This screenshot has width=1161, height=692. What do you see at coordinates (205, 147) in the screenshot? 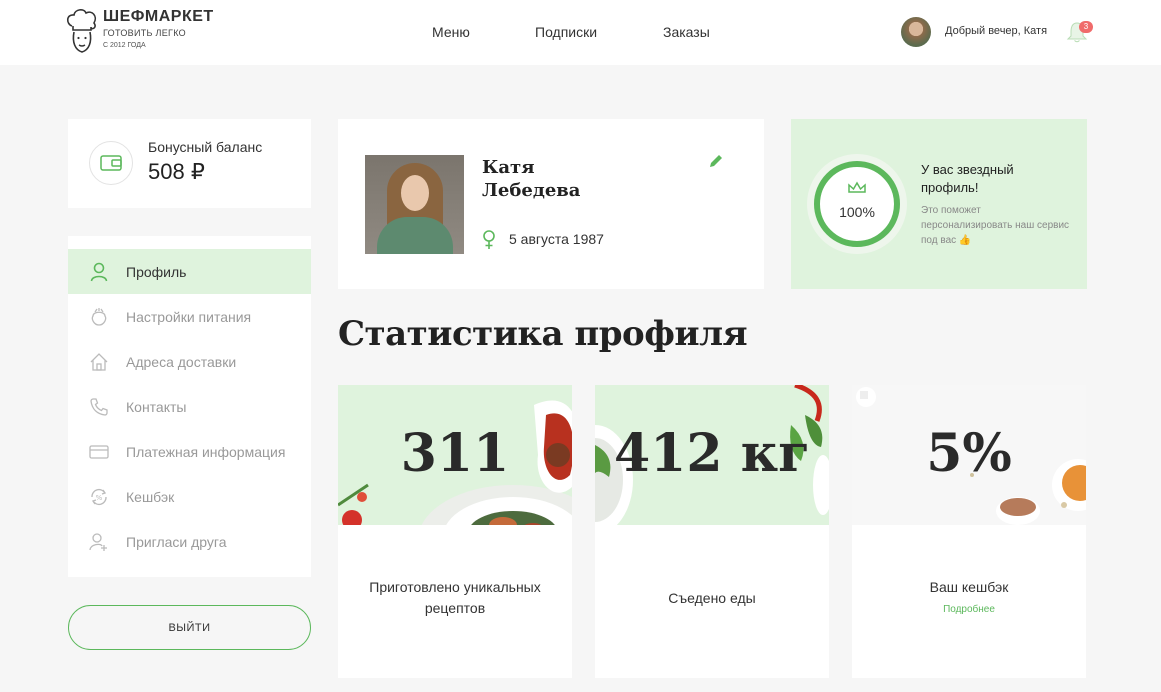
I see `bonus-label: Бонусный баланс` at bounding box center [205, 147].